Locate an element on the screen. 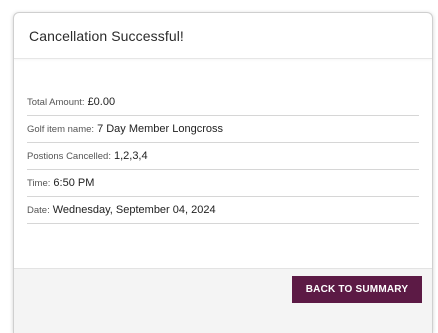  detail-value: 6:50 PM is located at coordinates (74, 183).